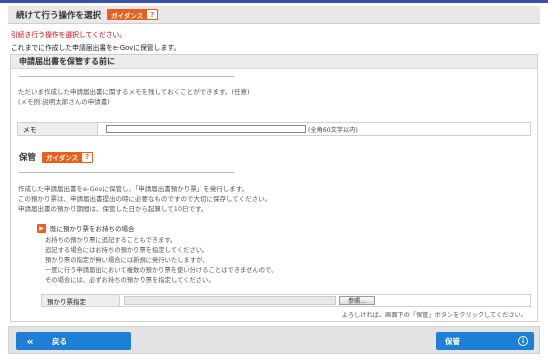 This screenshot has width=548, height=360. What do you see at coordinates (274, 340) in the screenshot?
I see `bottom-action-bar: « 戻る 保管 i` at bounding box center [274, 340].